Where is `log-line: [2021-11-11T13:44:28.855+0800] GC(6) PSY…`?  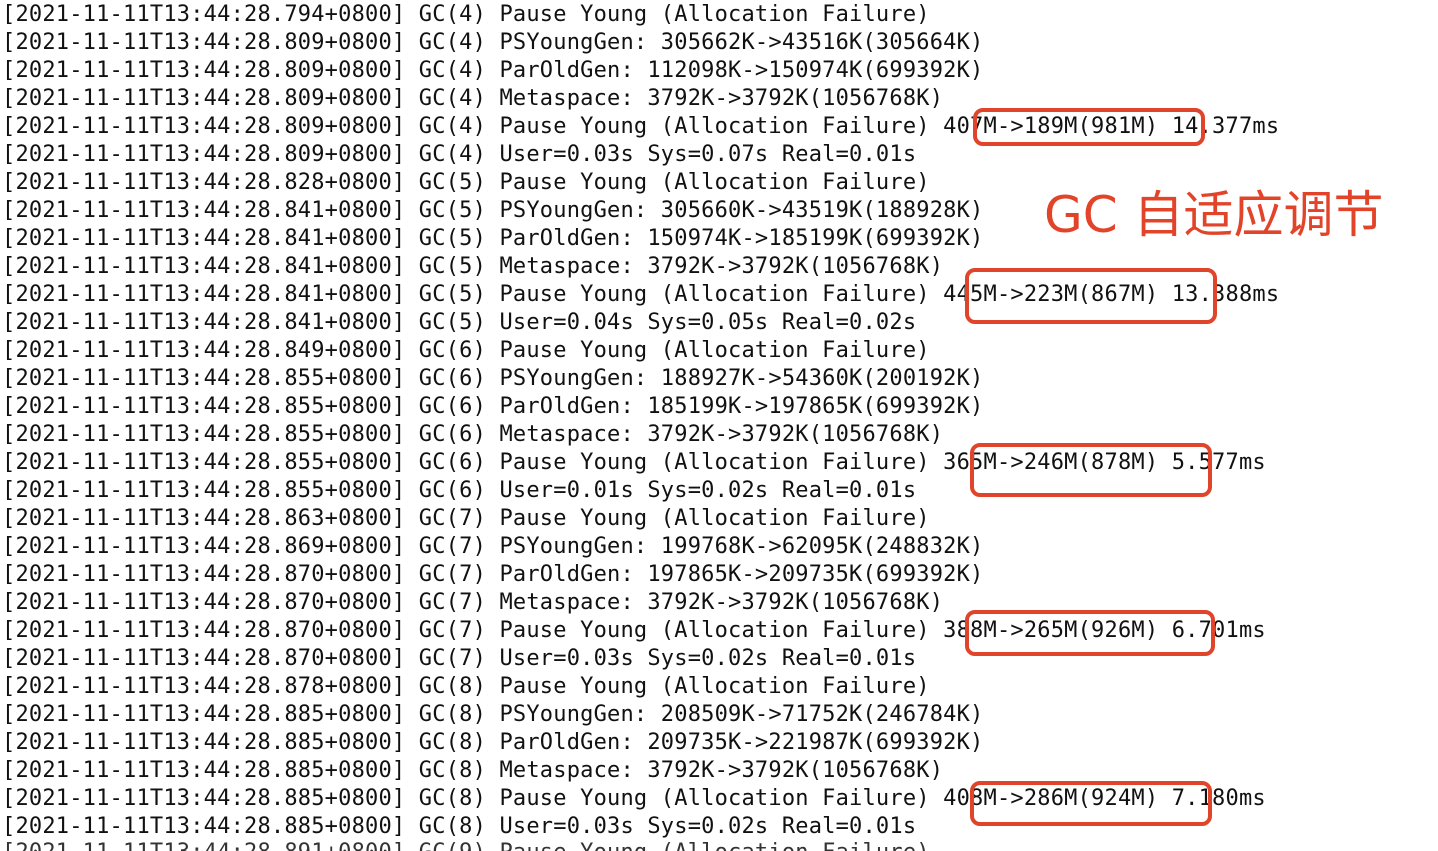 log-line: [2021-11-11T13:44:28.855+0800] GC(6) PSY… is located at coordinates (493, 378).